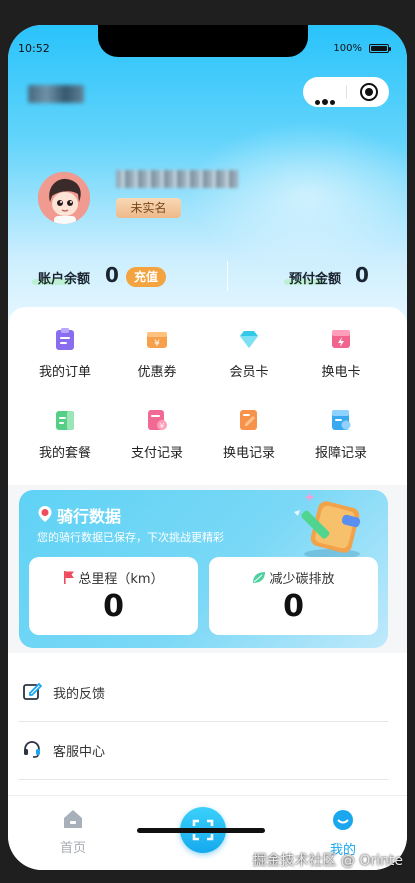 This screenshot has height=883, width=415. Describe the element at coordinates (56, 94) in the screenshot. I see `page-title-blurred` at that location.